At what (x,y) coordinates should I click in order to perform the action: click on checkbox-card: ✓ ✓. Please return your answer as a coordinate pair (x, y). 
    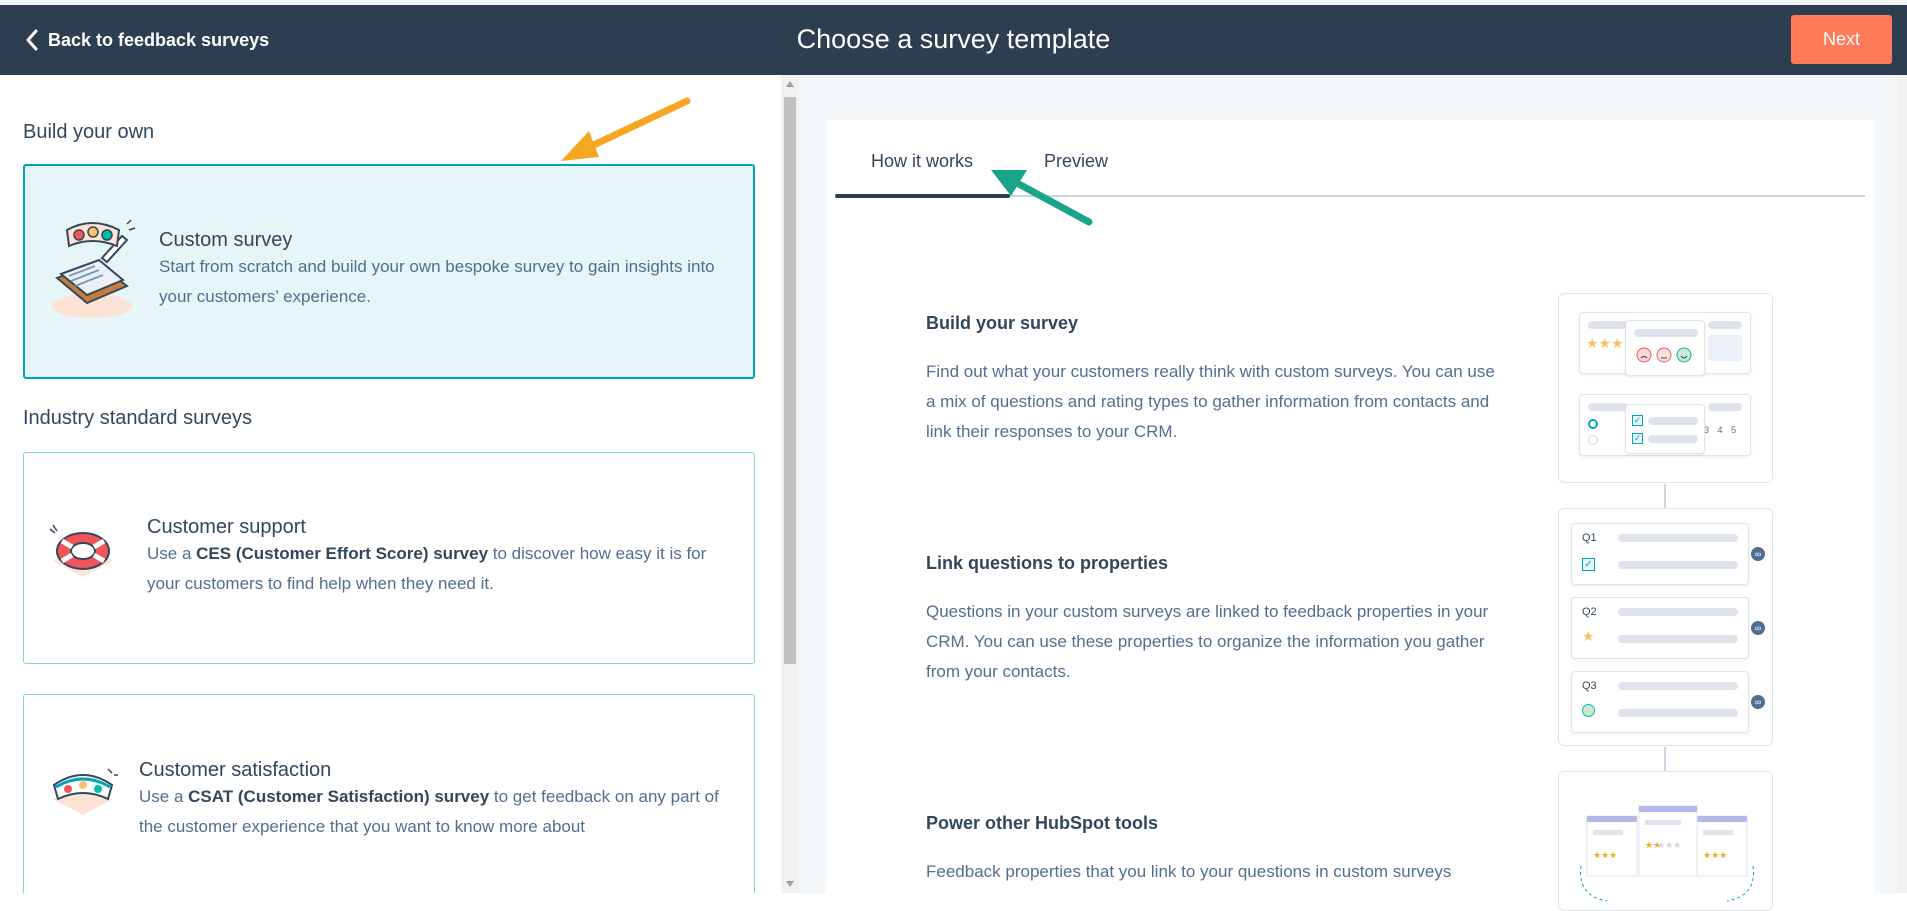
    Looking at the image, I should click on (1665, 429).